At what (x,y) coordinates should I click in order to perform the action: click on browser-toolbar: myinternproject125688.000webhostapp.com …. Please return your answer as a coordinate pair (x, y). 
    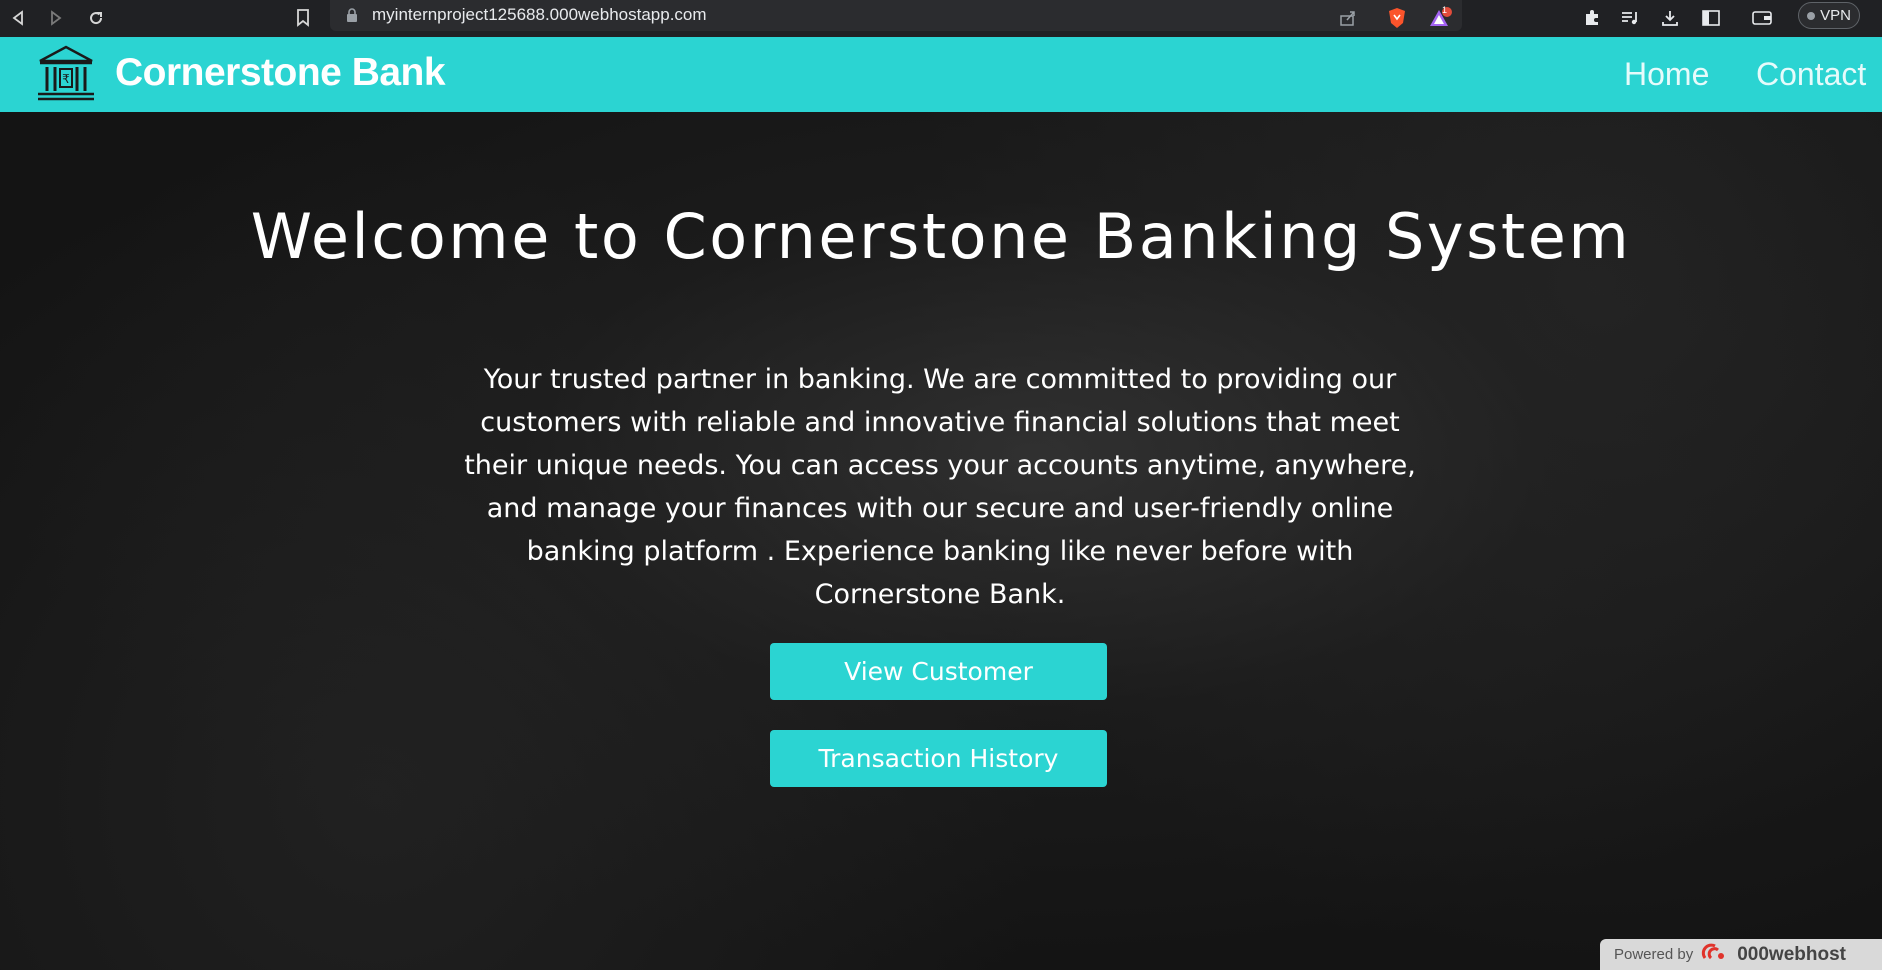
    Looking at the image, I should click on (941, 18).